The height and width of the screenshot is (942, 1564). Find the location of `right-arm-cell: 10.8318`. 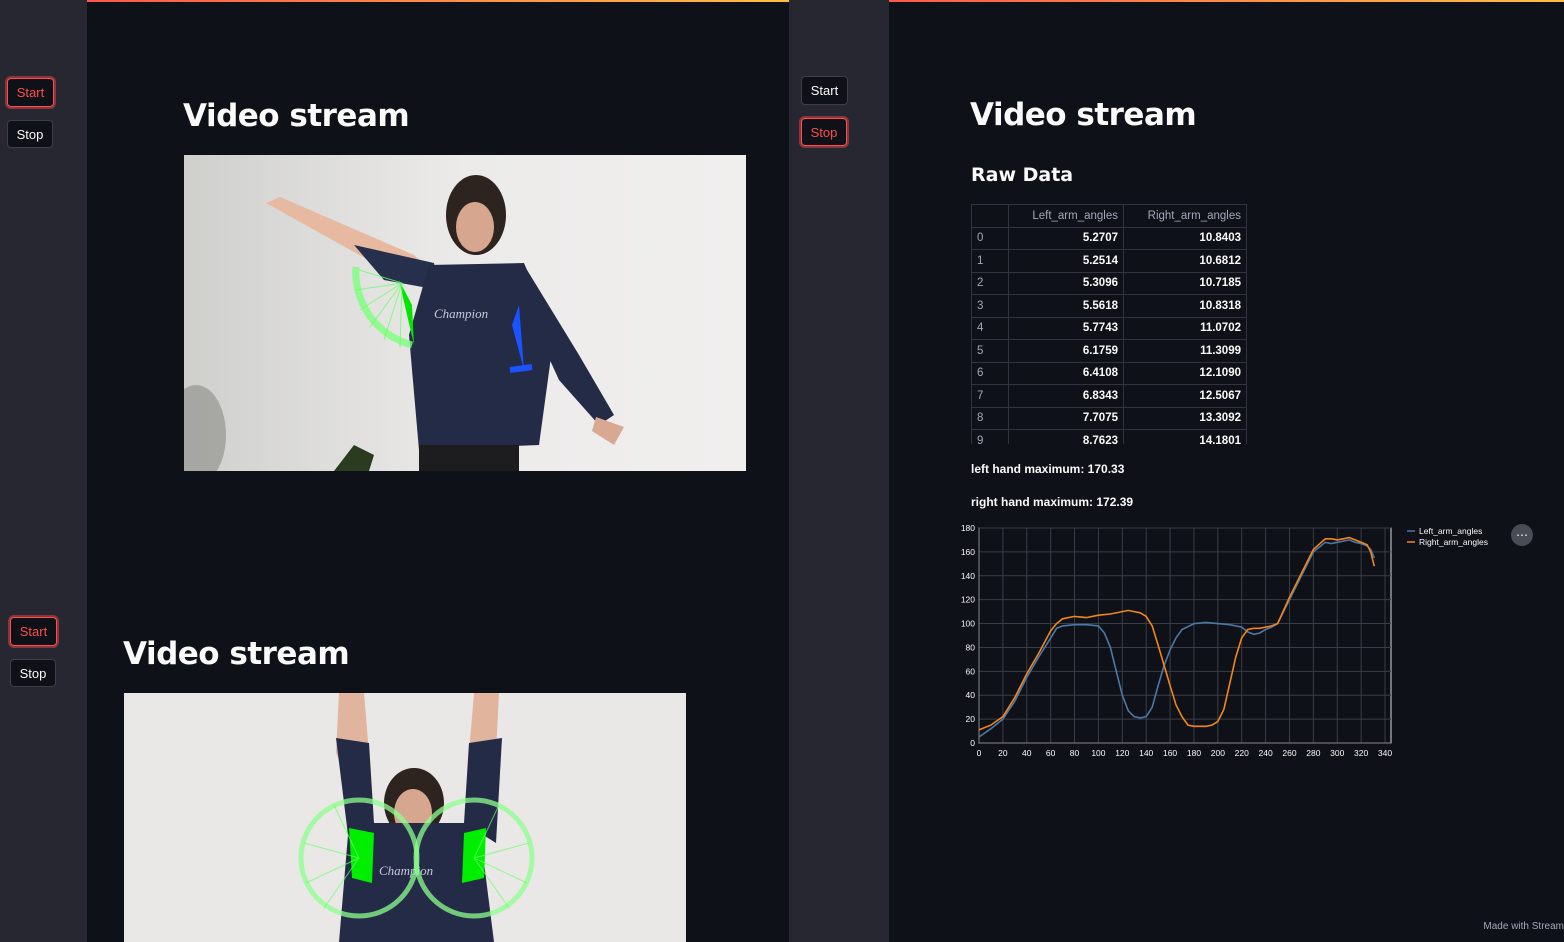

right-arm-cell: 10.8318 is located at coordinates (1185, 306).